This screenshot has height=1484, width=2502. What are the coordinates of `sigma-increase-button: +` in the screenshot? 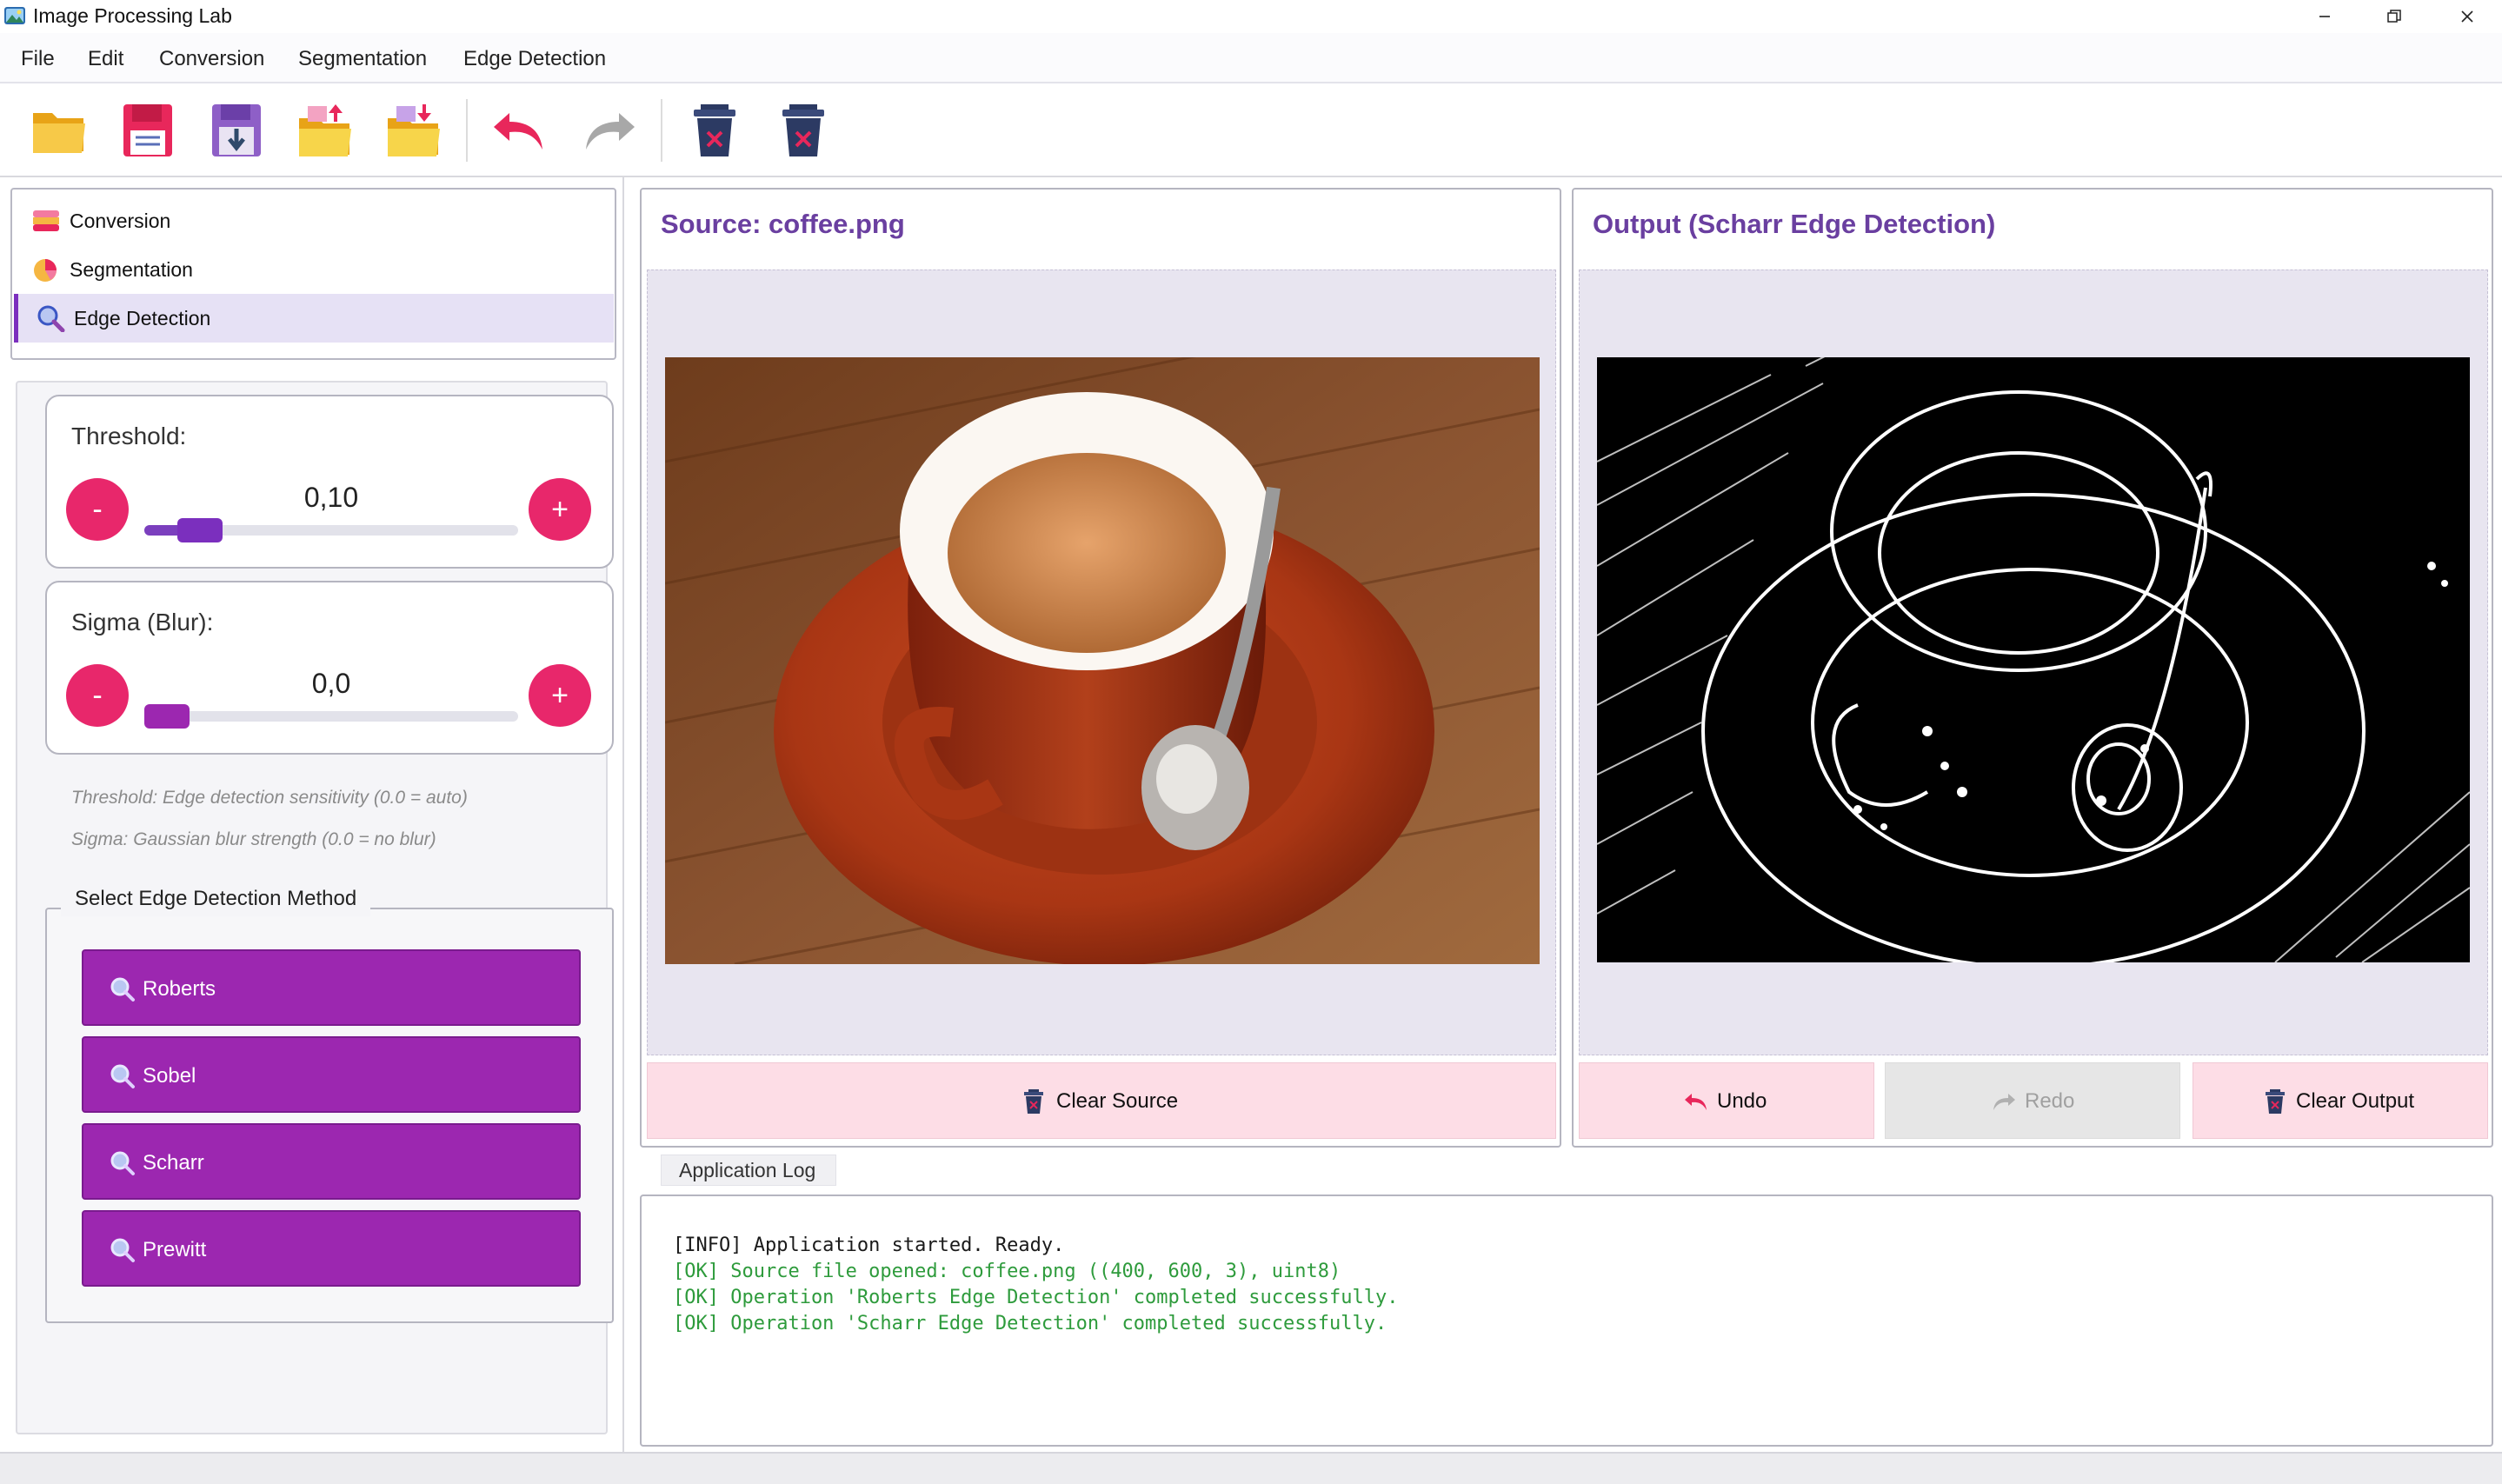 It's located at (560, 695).